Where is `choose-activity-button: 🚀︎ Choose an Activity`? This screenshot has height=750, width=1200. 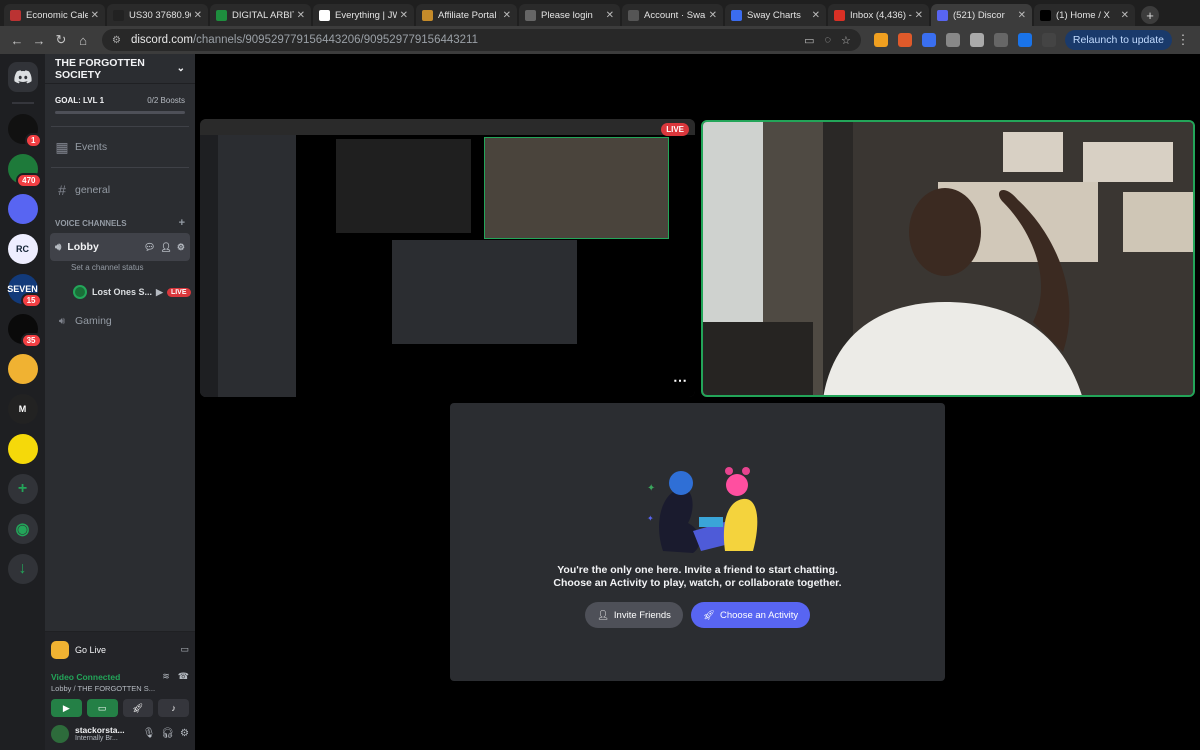 choose-activity-button: 🚀︎ Choose an Activity is located at coordinates (750, 615).